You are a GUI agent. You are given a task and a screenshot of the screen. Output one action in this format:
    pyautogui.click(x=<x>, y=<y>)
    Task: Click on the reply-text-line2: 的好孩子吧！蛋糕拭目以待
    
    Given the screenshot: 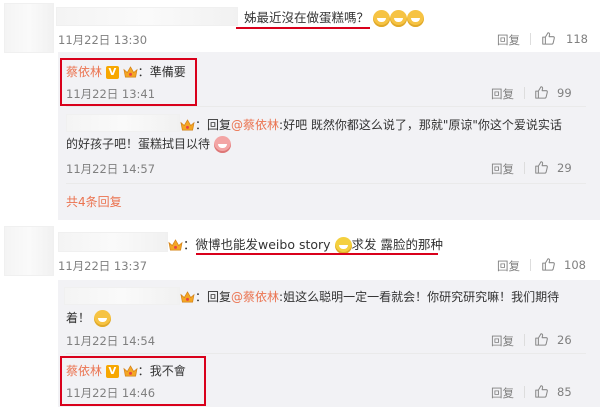 What is the action you would take?
    pyautogui.click(x=138, y=144)
    